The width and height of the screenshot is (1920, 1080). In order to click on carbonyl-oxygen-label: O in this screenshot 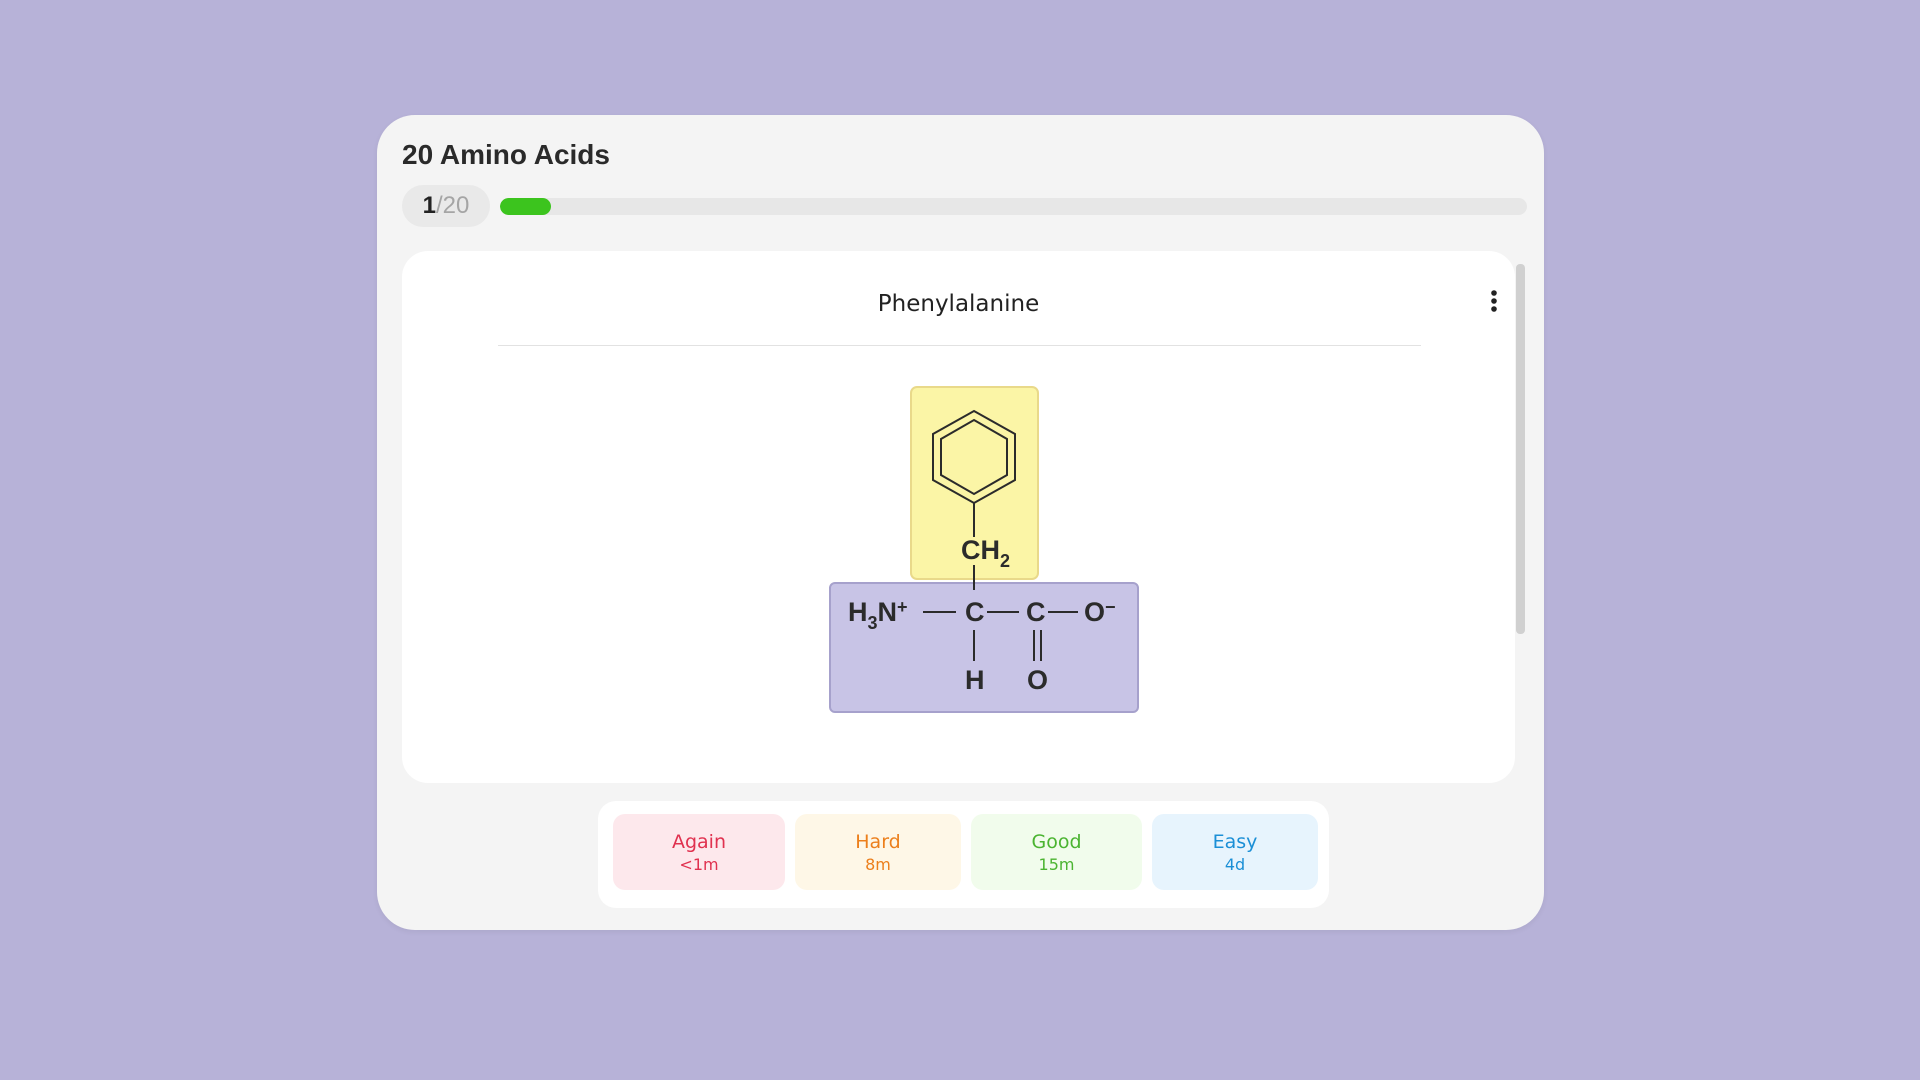, I will do `click(1037, 680)`.